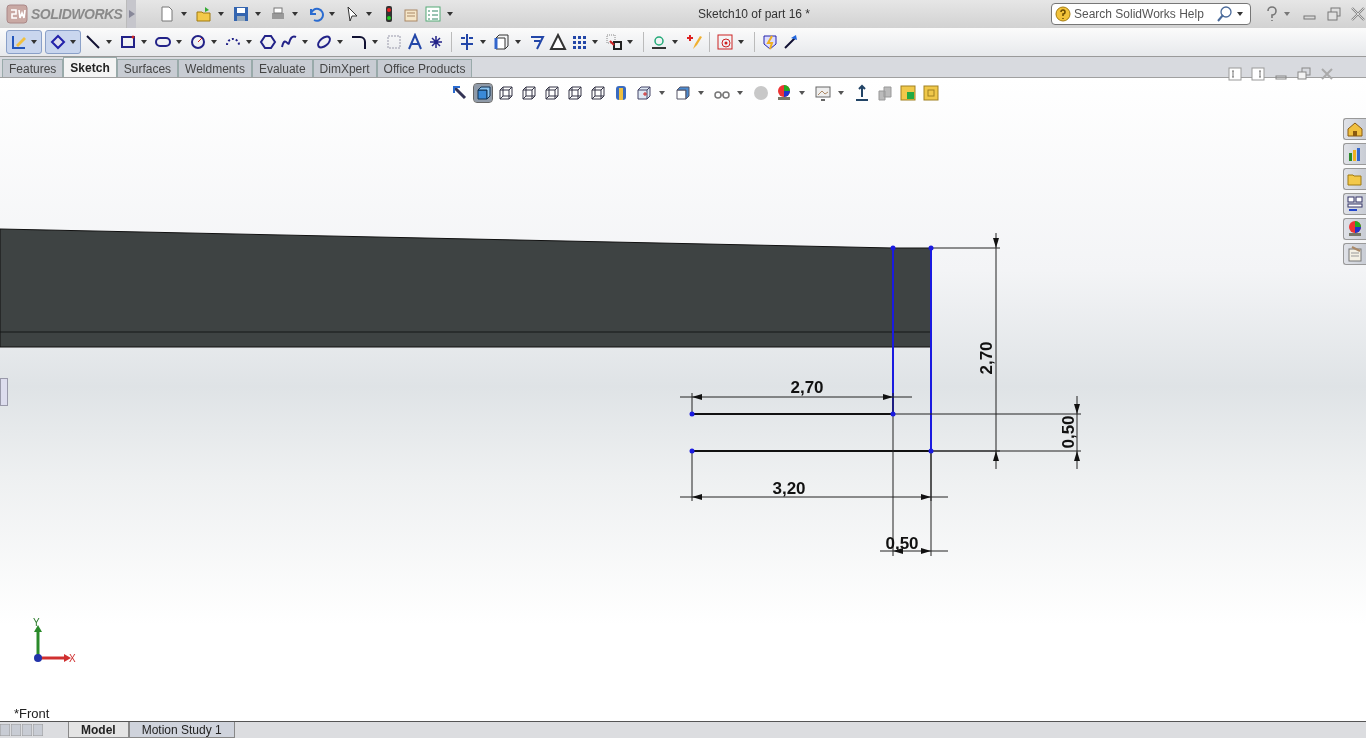 This screenshot has height=738, width=1366. Describe the element at coordinates (725, 42) in the screenshot. I see `repair-sketch-icon` at that location.